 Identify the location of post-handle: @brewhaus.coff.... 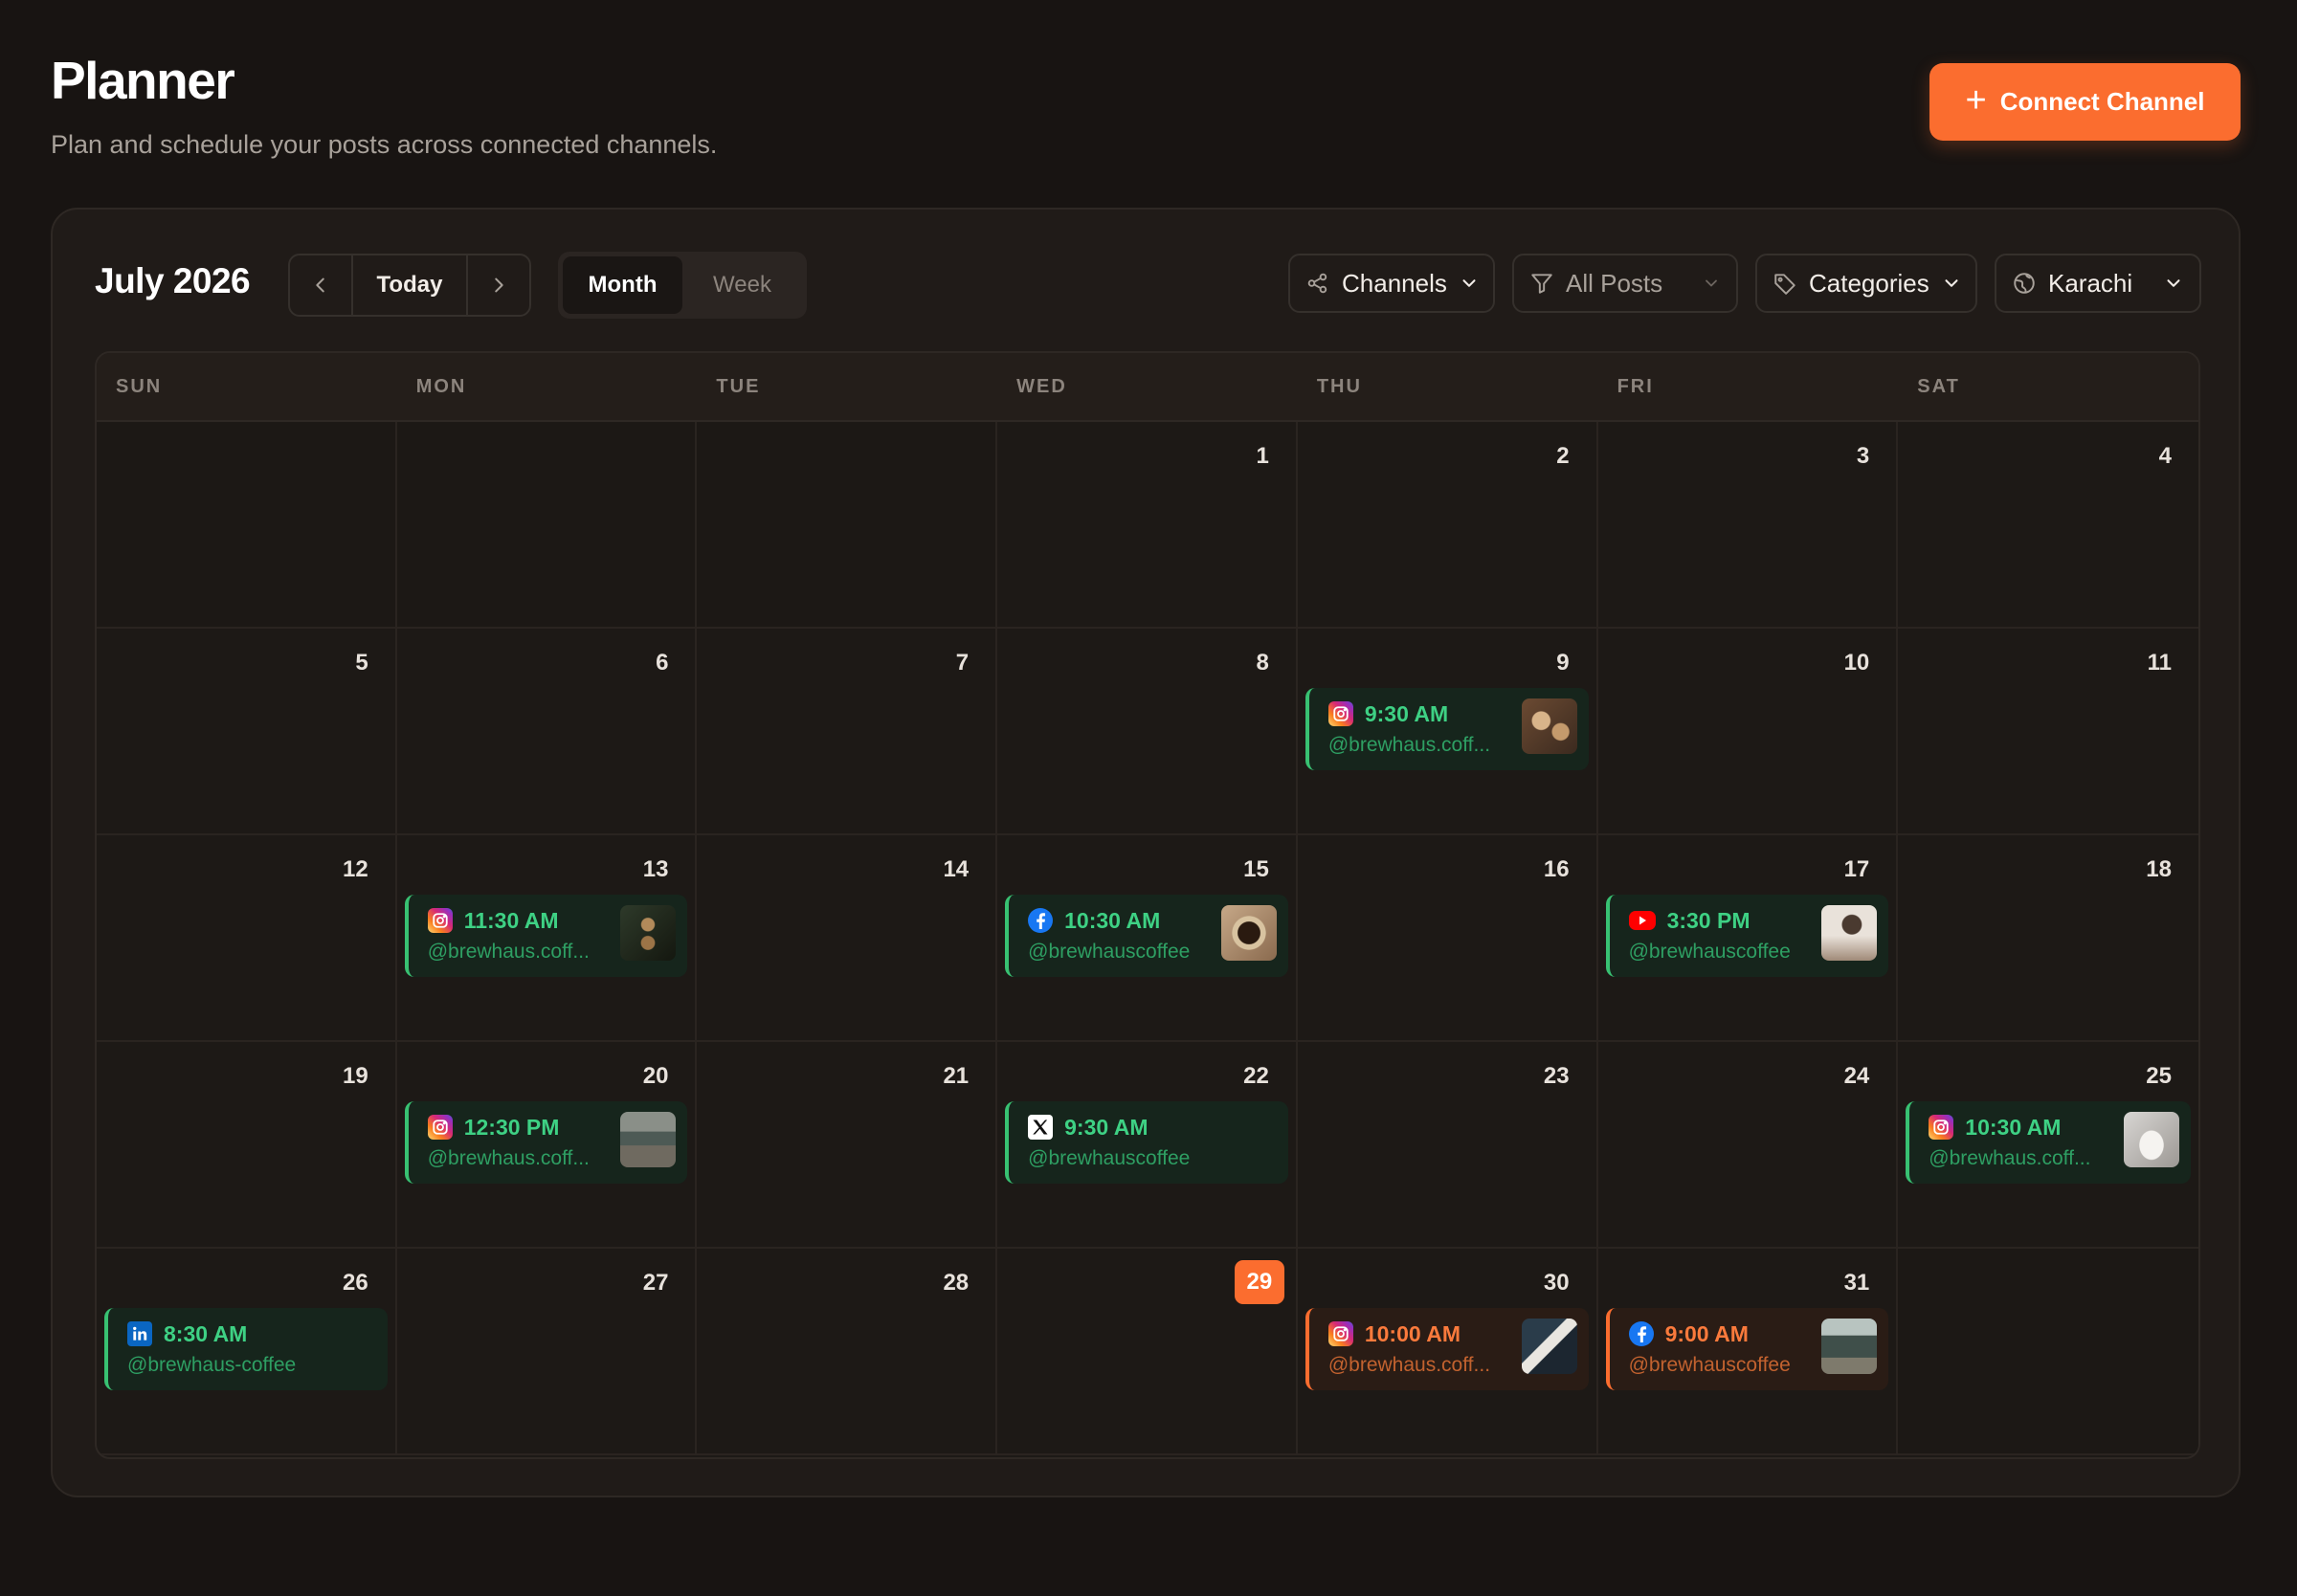
(1409, 1365).